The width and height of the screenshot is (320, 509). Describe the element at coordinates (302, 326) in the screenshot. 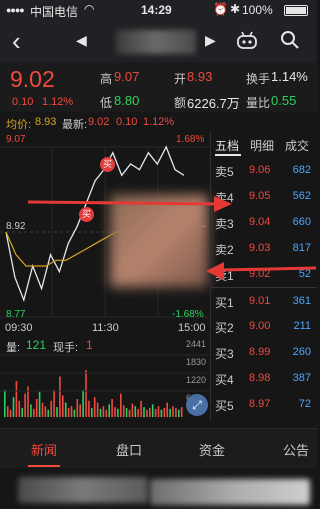

I see `level-volume: 211` at that location.